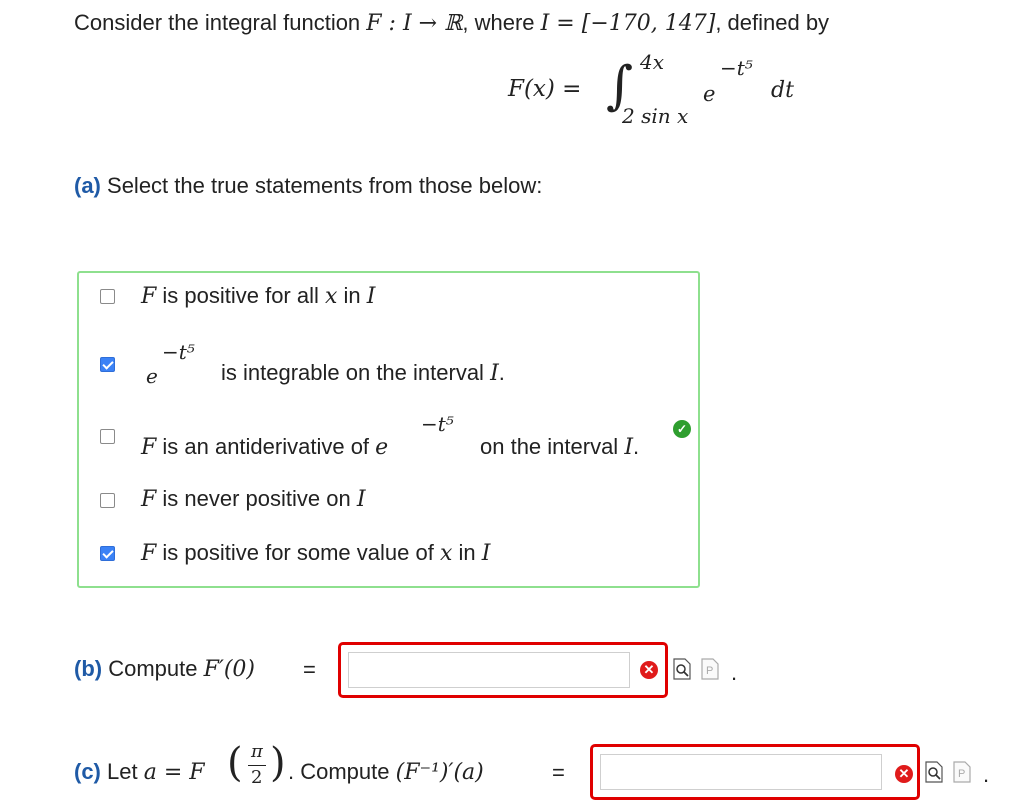  Describe the element at coordinates (240, 295) in the screenshot. I see `option-1-text: is positive for all` at that location.